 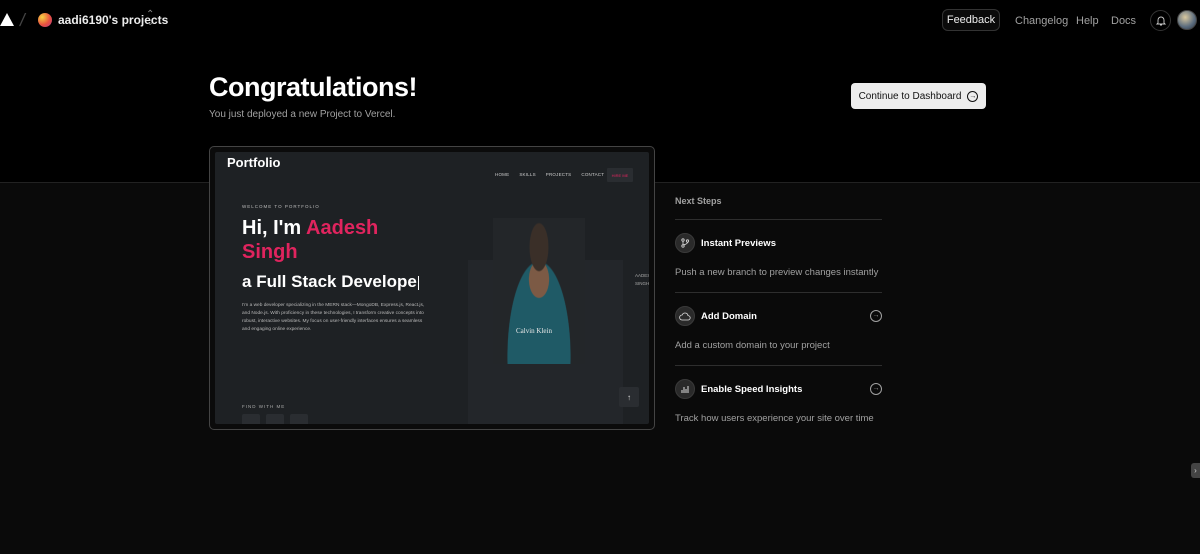 I want to click on preview-greeting: Hi, I'm Aadesh Singh, so click(x=327, y=240).